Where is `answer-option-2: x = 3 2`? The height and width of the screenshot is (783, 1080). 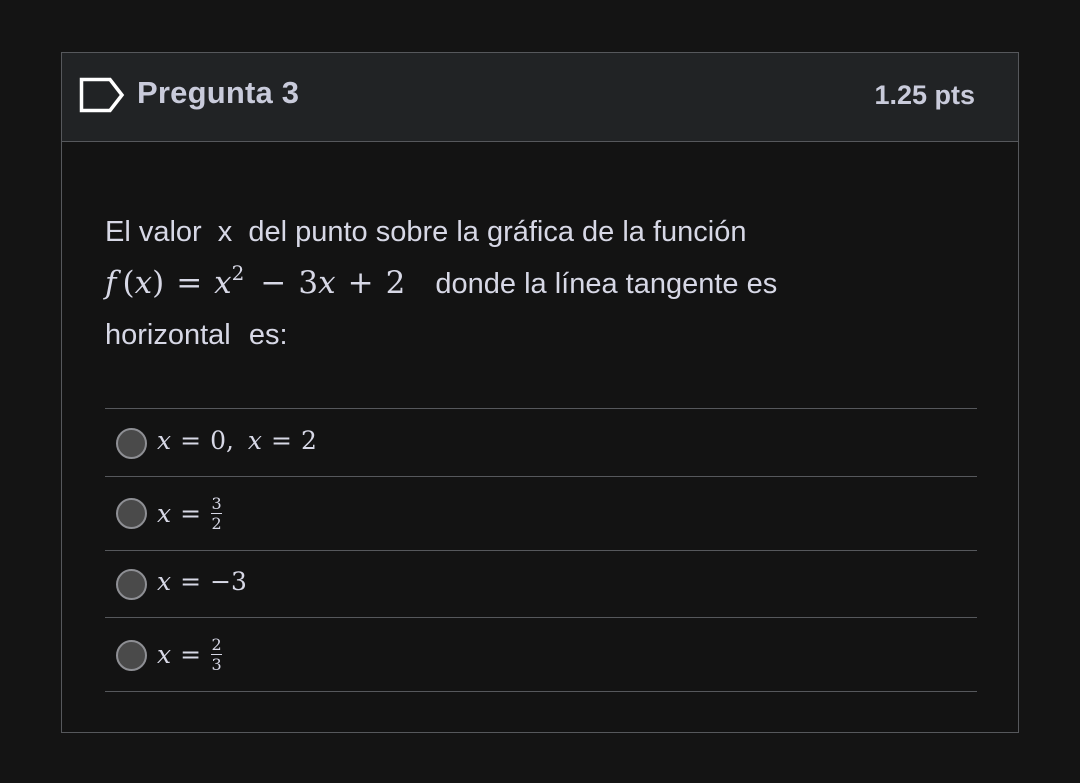 answer-option-2: x = 3 2 is located at coordinates (541, 514).